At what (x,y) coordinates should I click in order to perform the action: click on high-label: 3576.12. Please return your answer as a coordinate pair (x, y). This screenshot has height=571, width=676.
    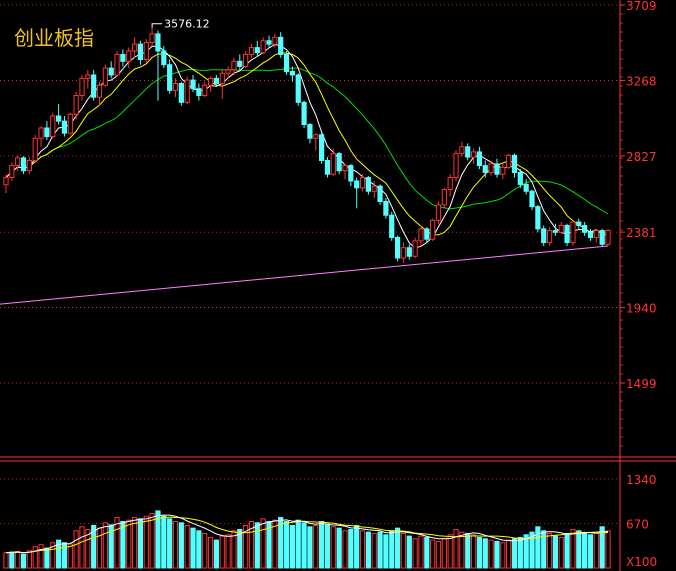
    Looking at the image, I should click on (187, 24).